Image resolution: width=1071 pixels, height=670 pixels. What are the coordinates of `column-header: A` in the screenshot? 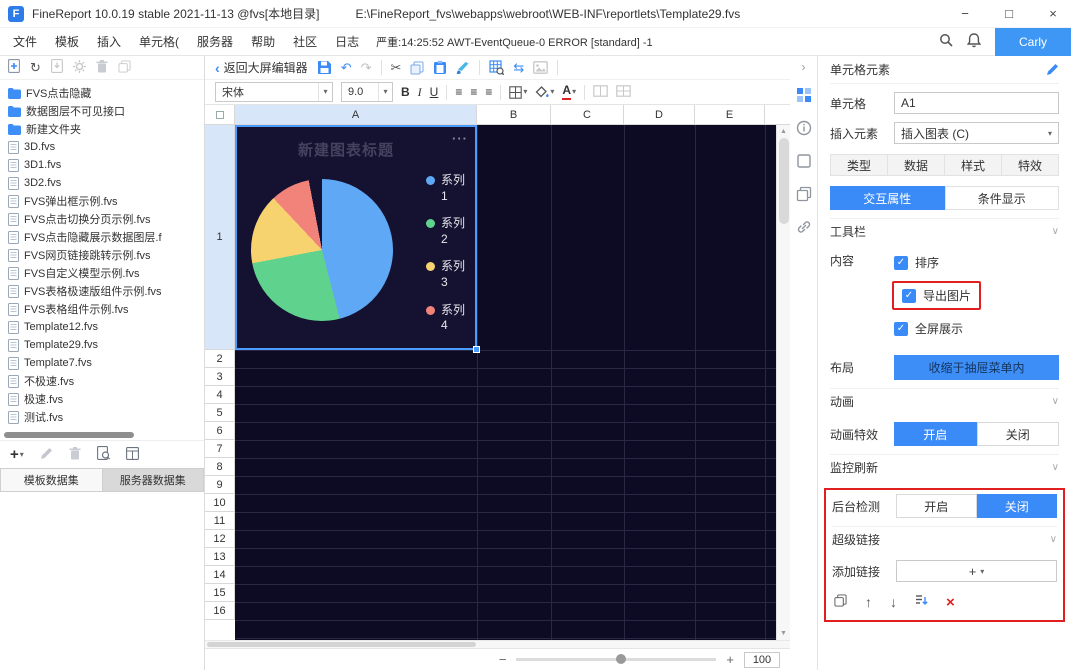 It's located at (356, 114).